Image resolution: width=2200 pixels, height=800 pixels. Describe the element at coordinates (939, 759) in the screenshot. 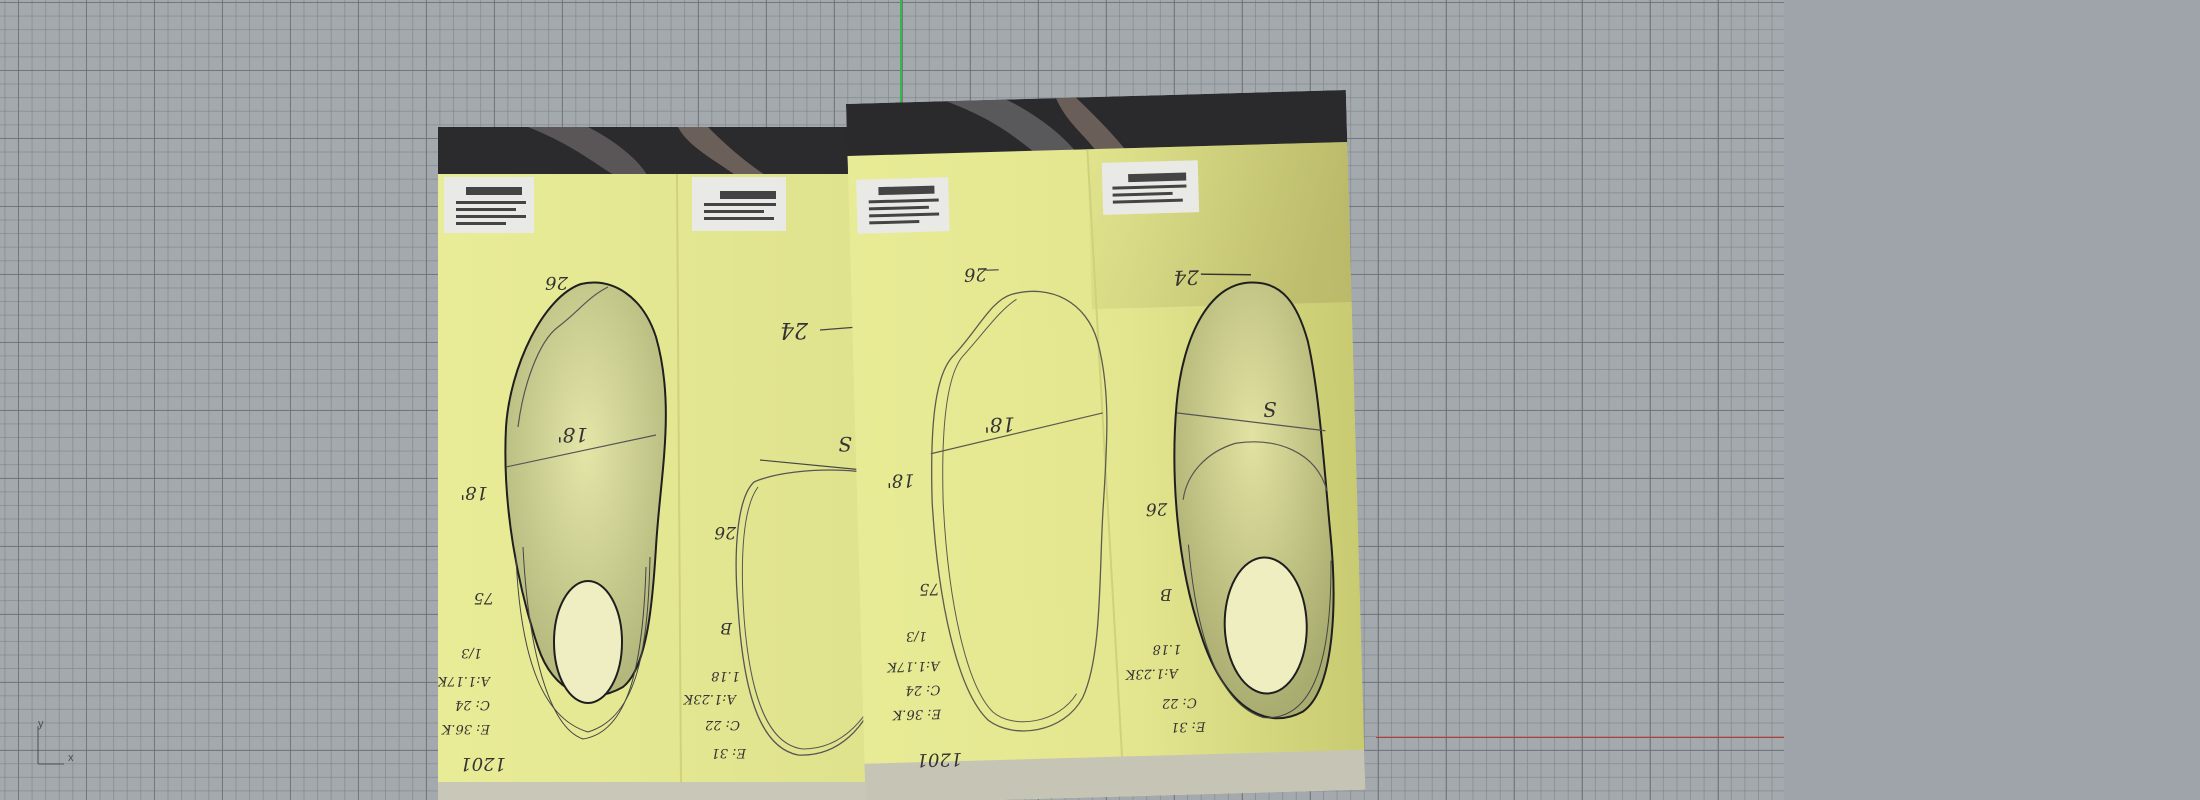

I see `hw-r-left-signature: 1201` at that location.